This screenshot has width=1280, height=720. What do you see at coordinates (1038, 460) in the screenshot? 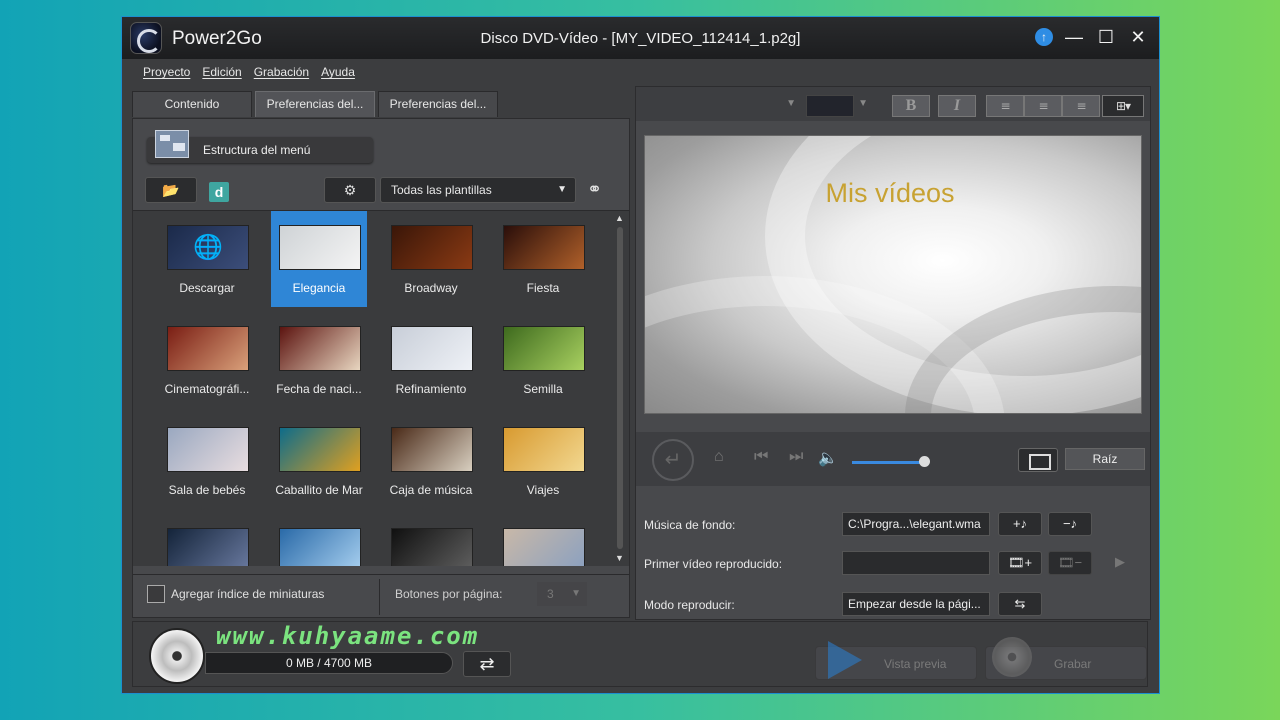
I see `fullscreen-button` at bounding box center [1038, 460].